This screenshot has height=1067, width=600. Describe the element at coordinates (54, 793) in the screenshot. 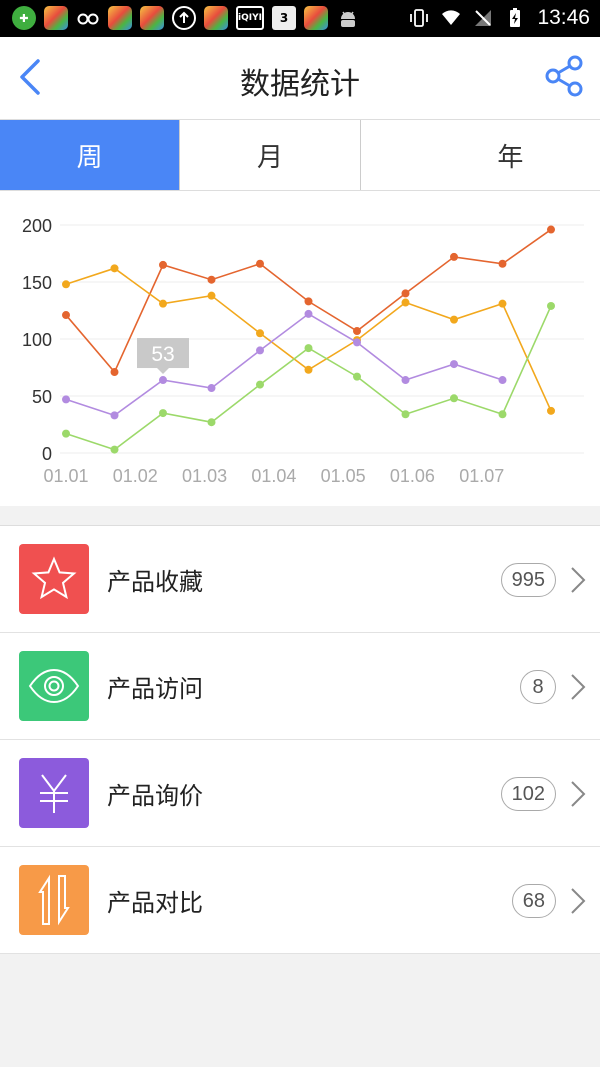

I see `yen-icon` at that location.